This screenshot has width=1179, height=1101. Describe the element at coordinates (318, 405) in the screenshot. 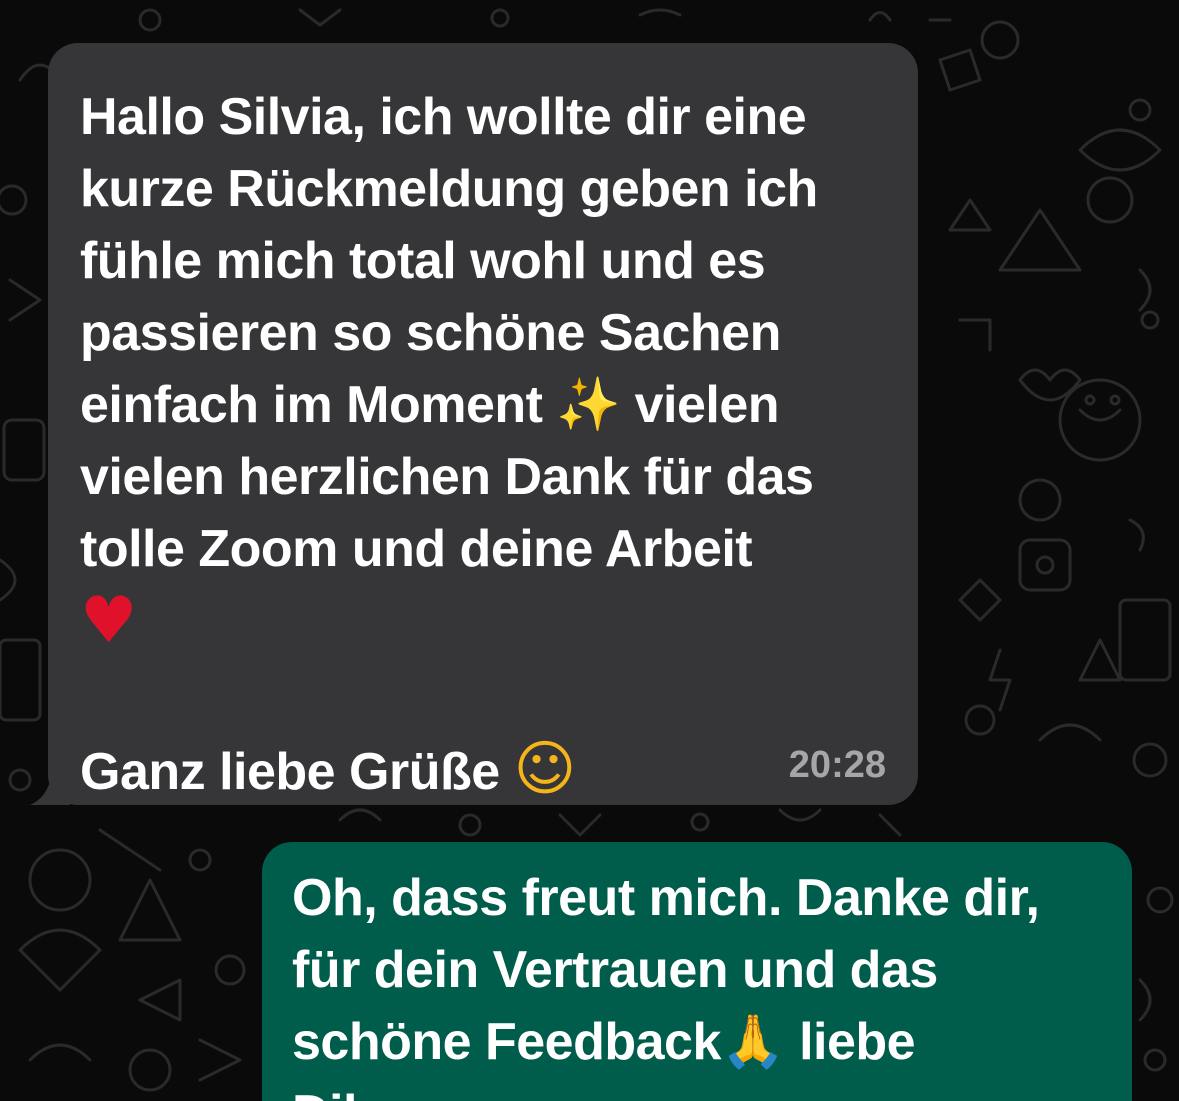

I see `message-line: einfach im Moment` at that location.